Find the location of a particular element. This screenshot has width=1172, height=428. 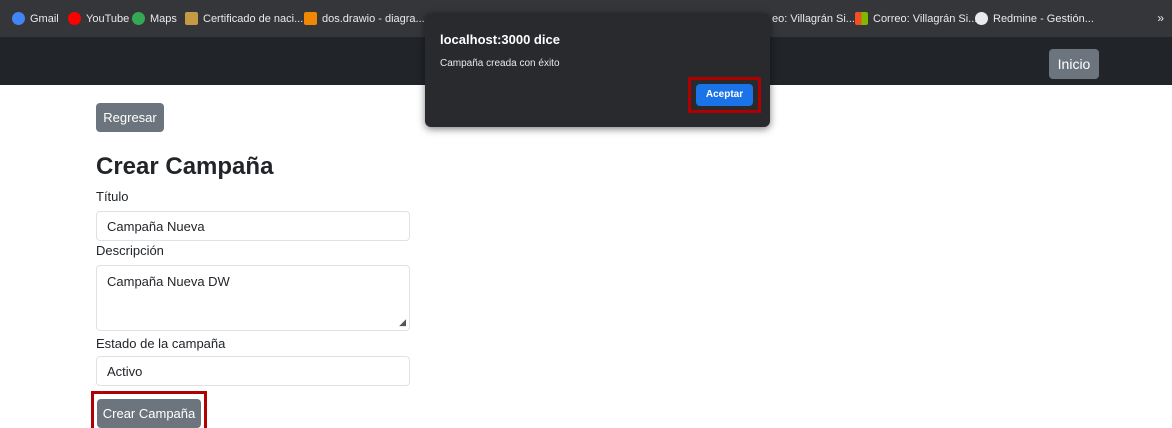

bookmark-gmail: Gmail is located at coordinates (35, 18).